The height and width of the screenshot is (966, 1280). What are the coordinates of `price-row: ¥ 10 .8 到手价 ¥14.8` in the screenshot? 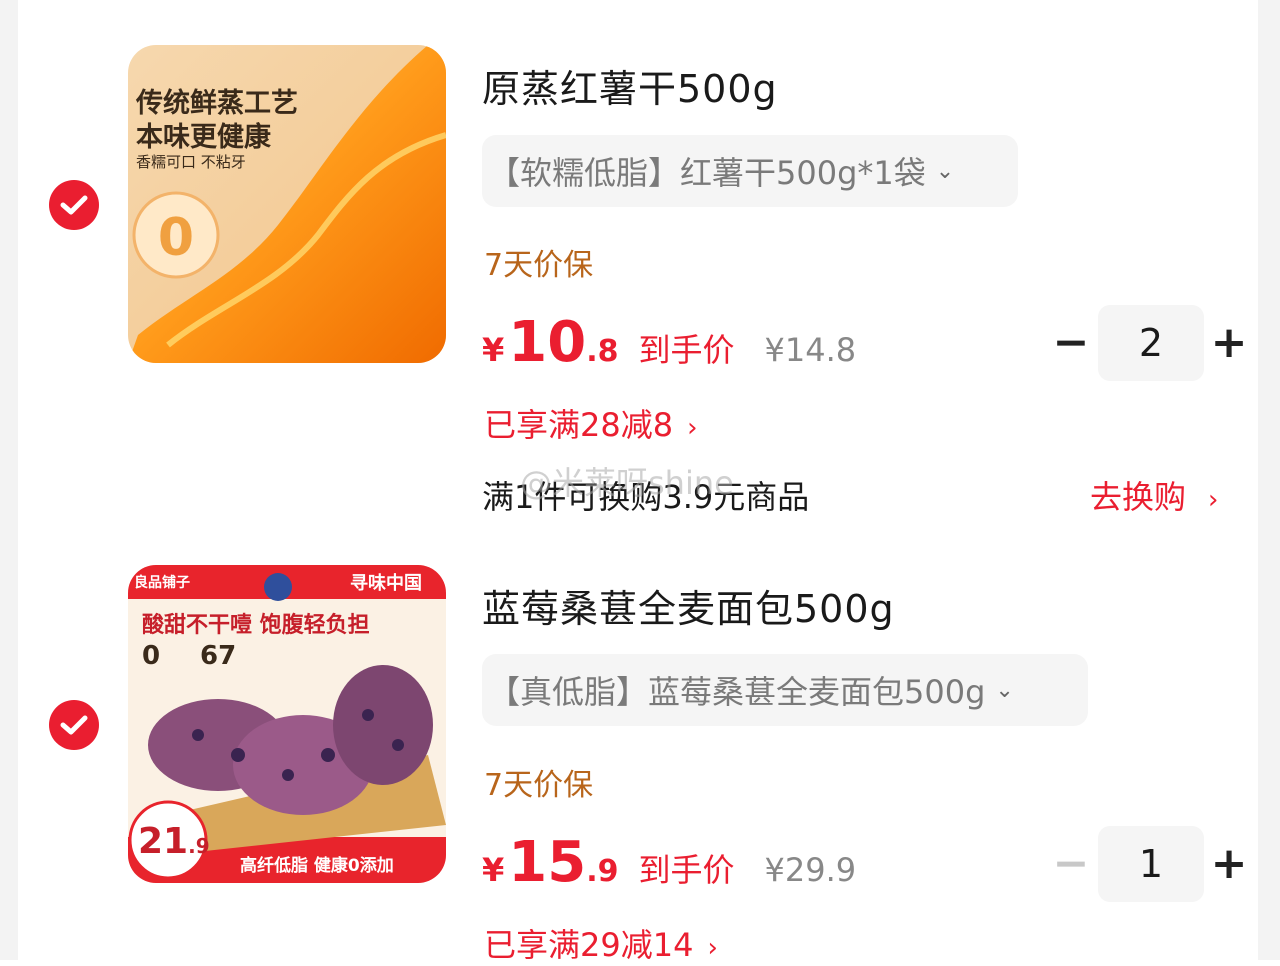 It's located at (669, 345).